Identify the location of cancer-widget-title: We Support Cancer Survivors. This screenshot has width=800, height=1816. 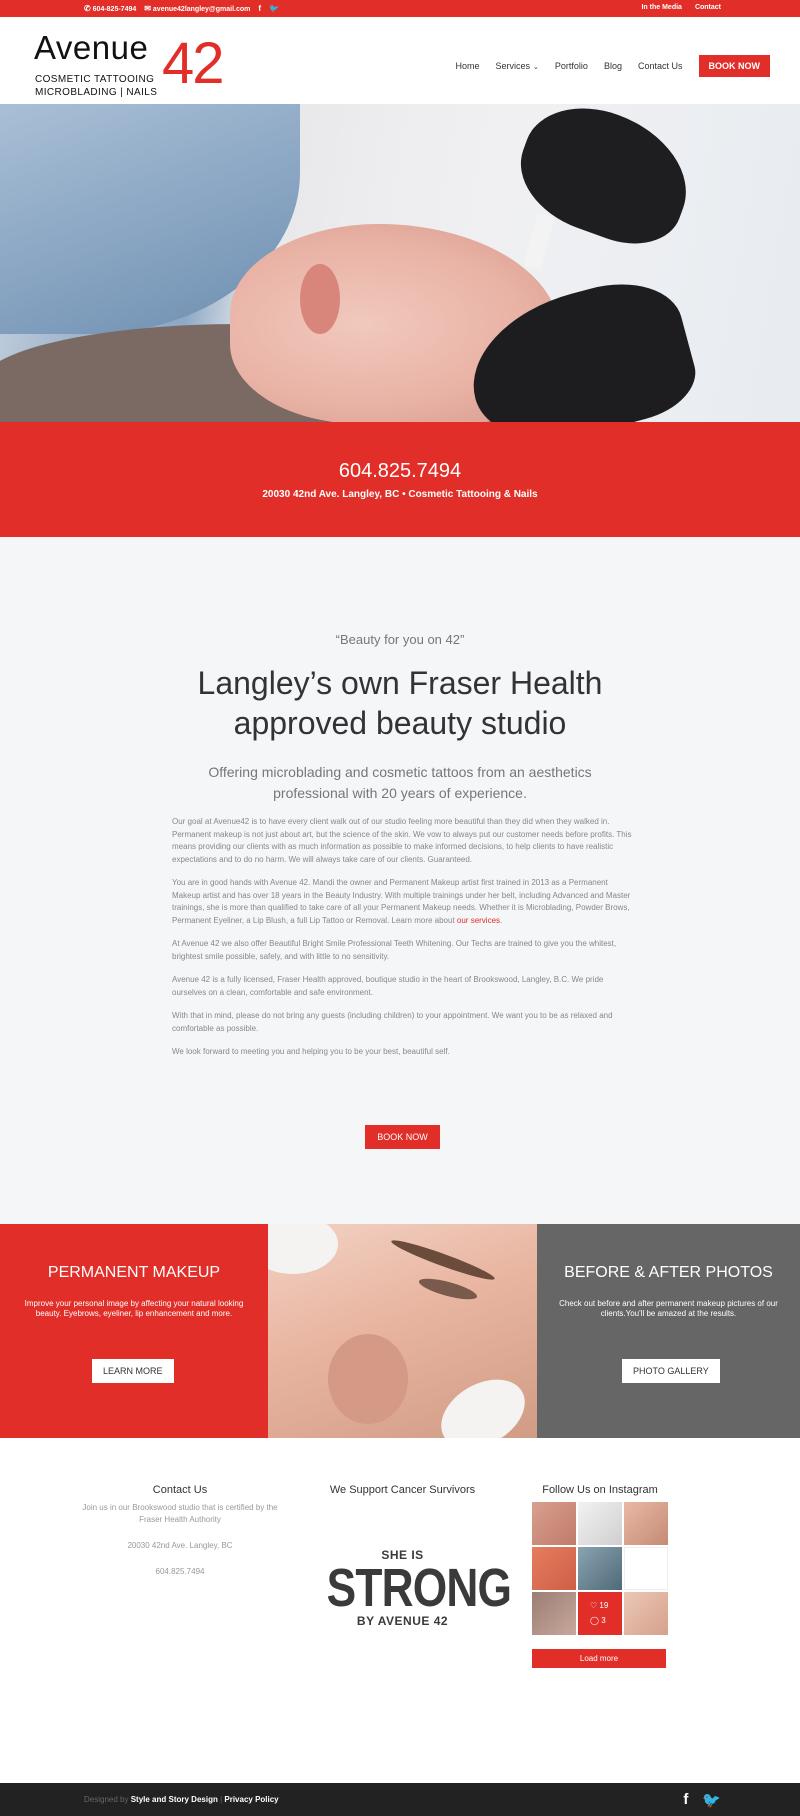
(402, 1490).